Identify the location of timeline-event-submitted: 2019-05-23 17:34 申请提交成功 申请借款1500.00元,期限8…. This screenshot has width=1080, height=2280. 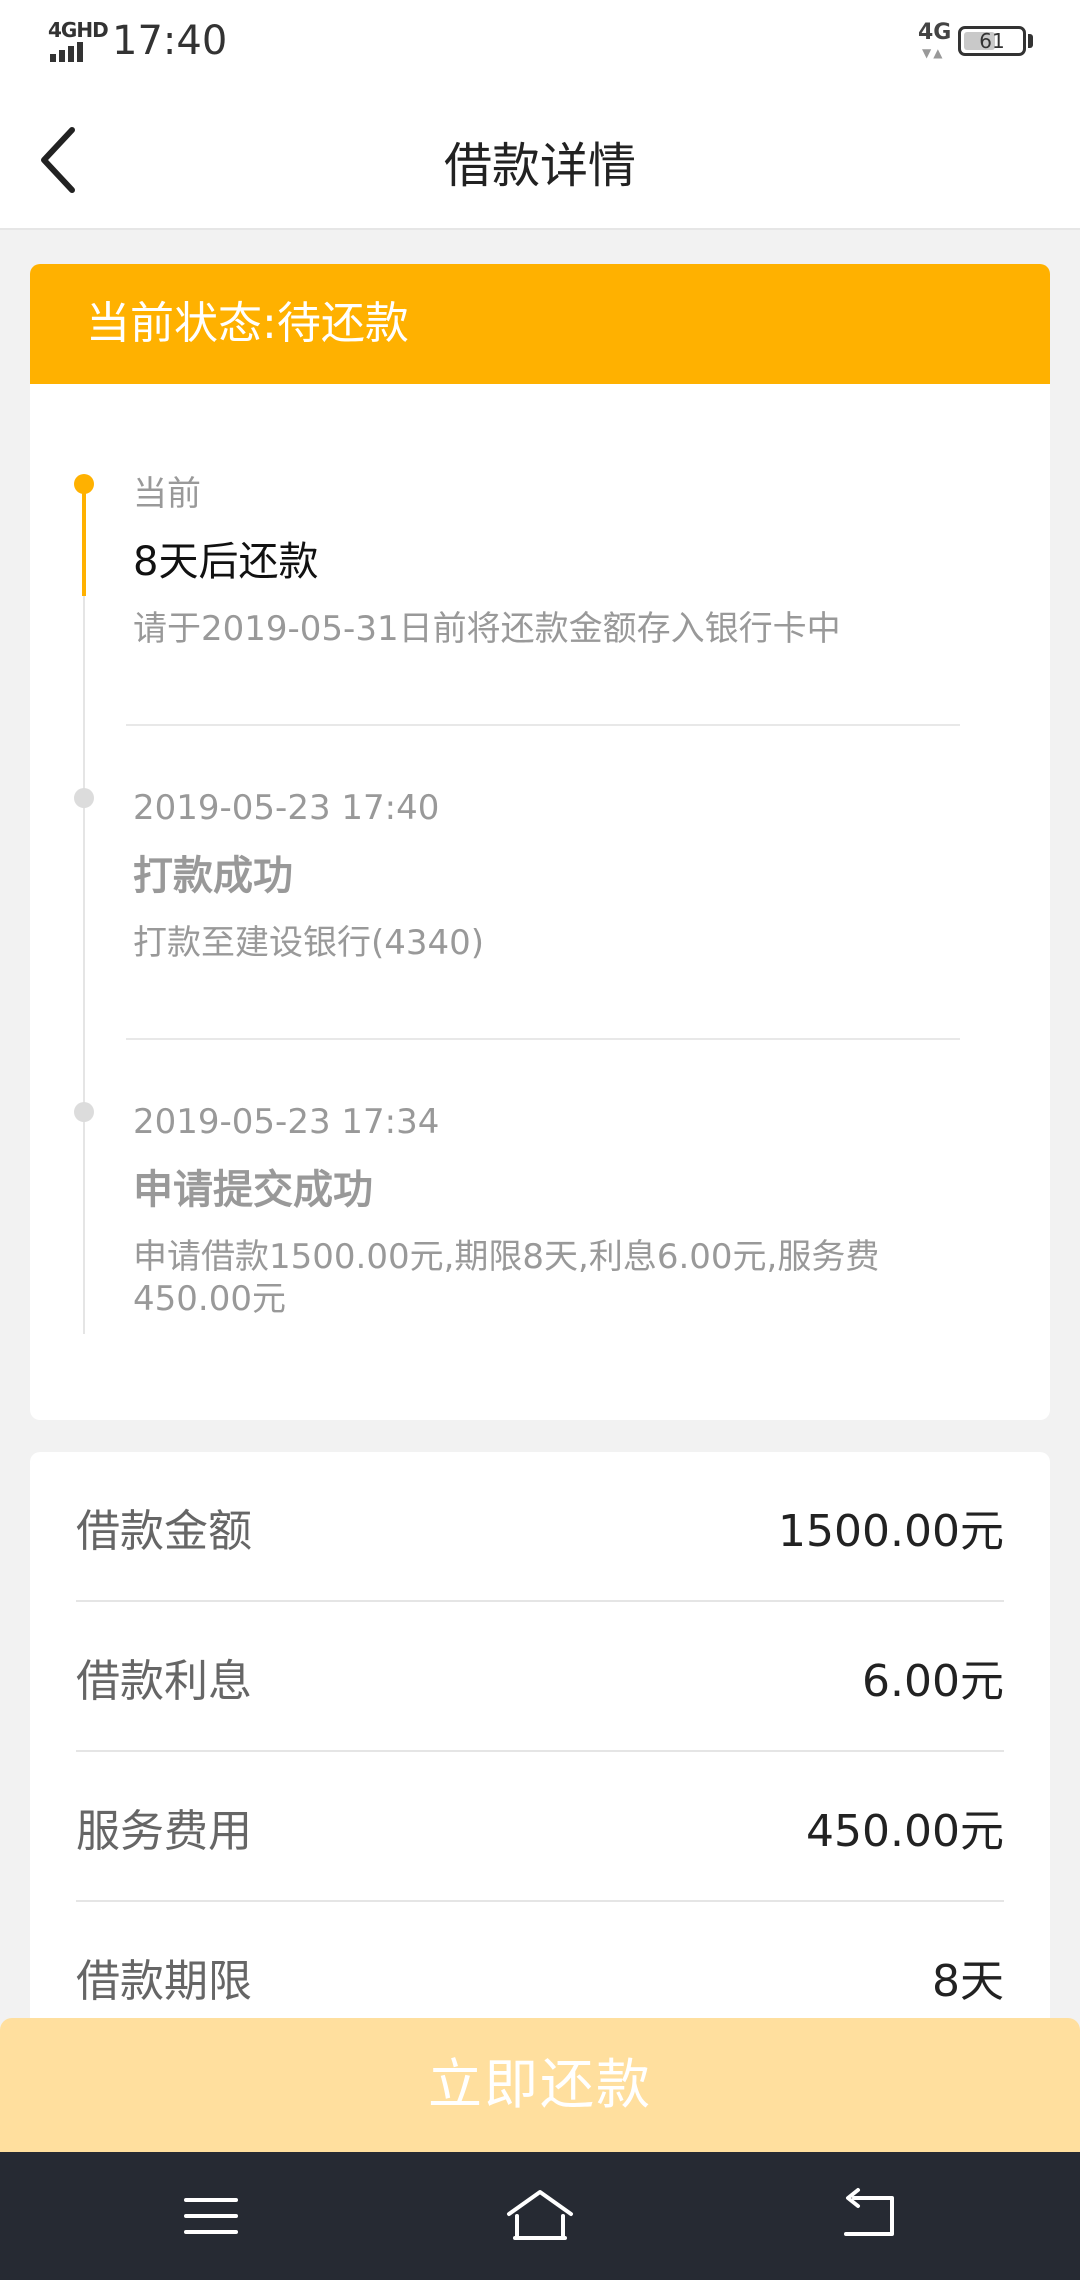
(563, 1210).